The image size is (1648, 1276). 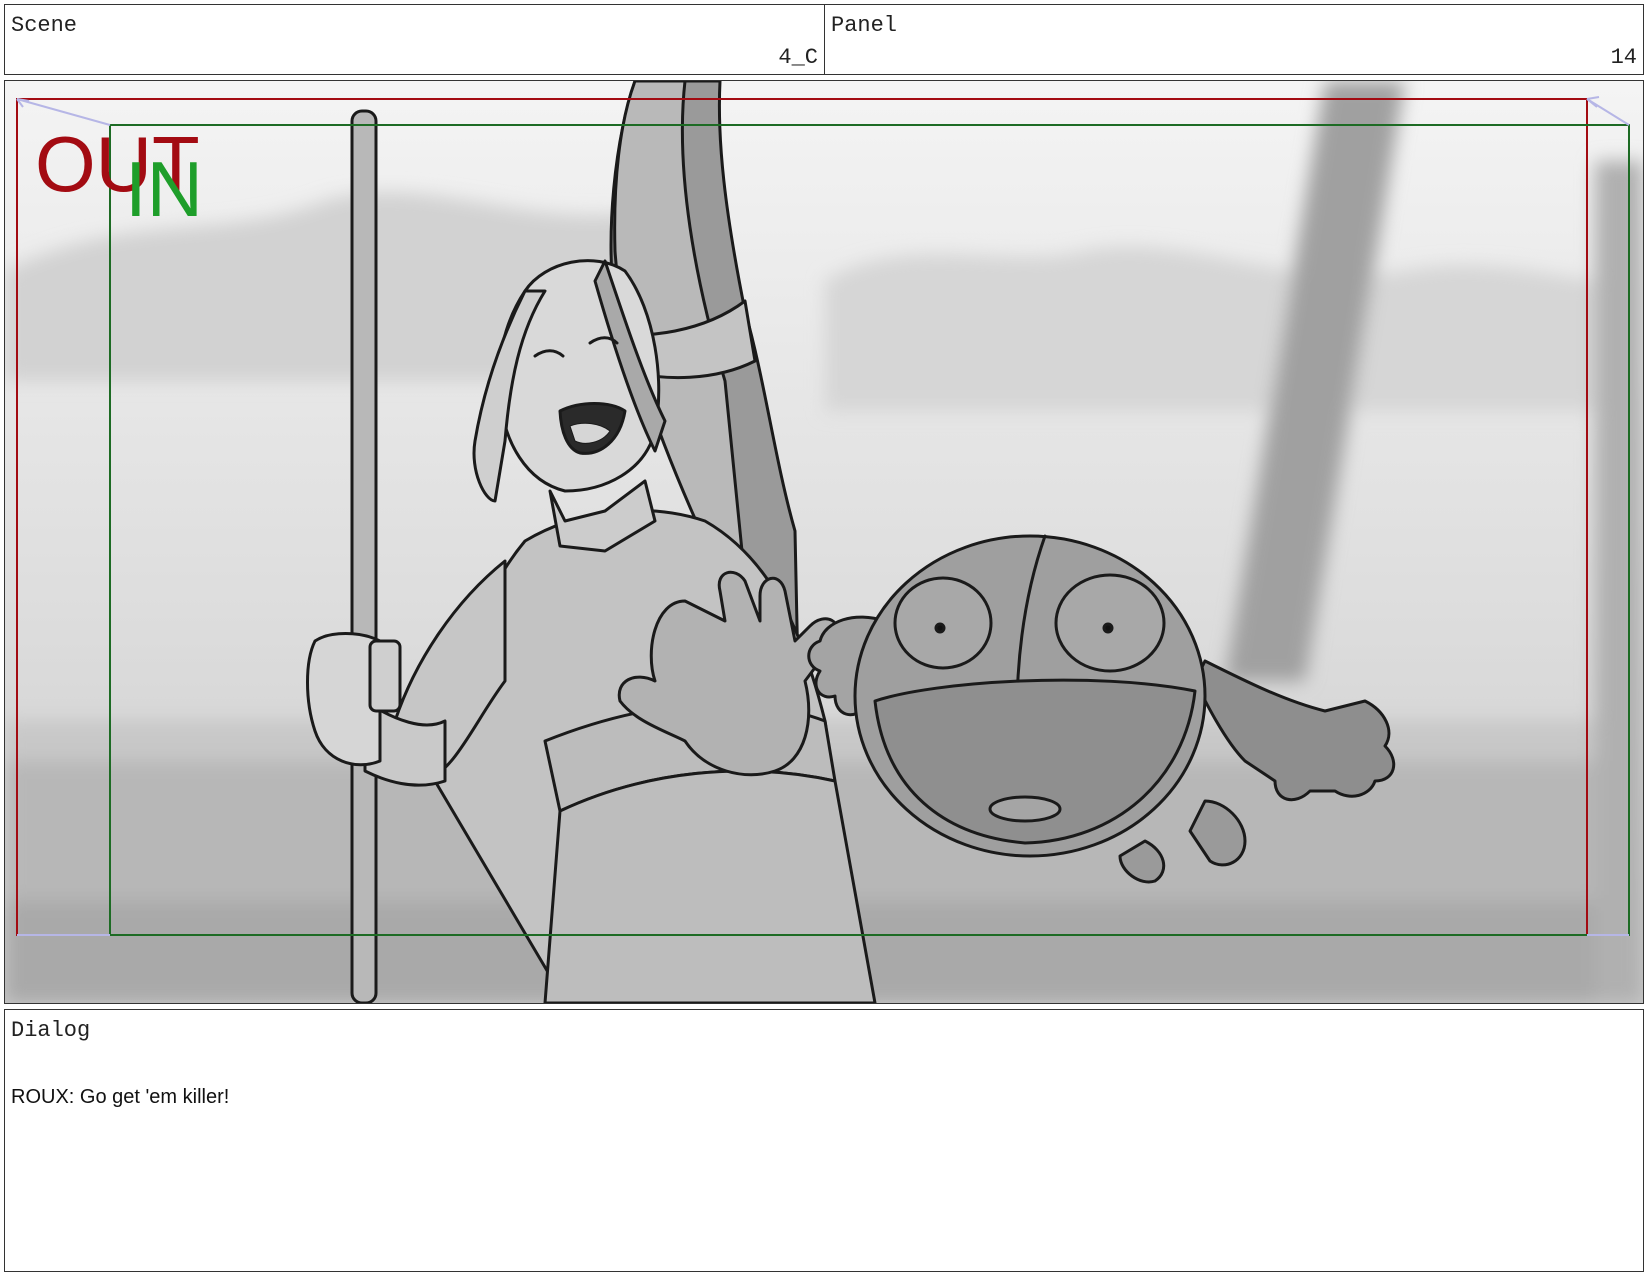 What do you see at coordinates (1234, 39) in the screenshot?
I see `panel-header-box: Panel 14` at bounding box center [1234, 39].